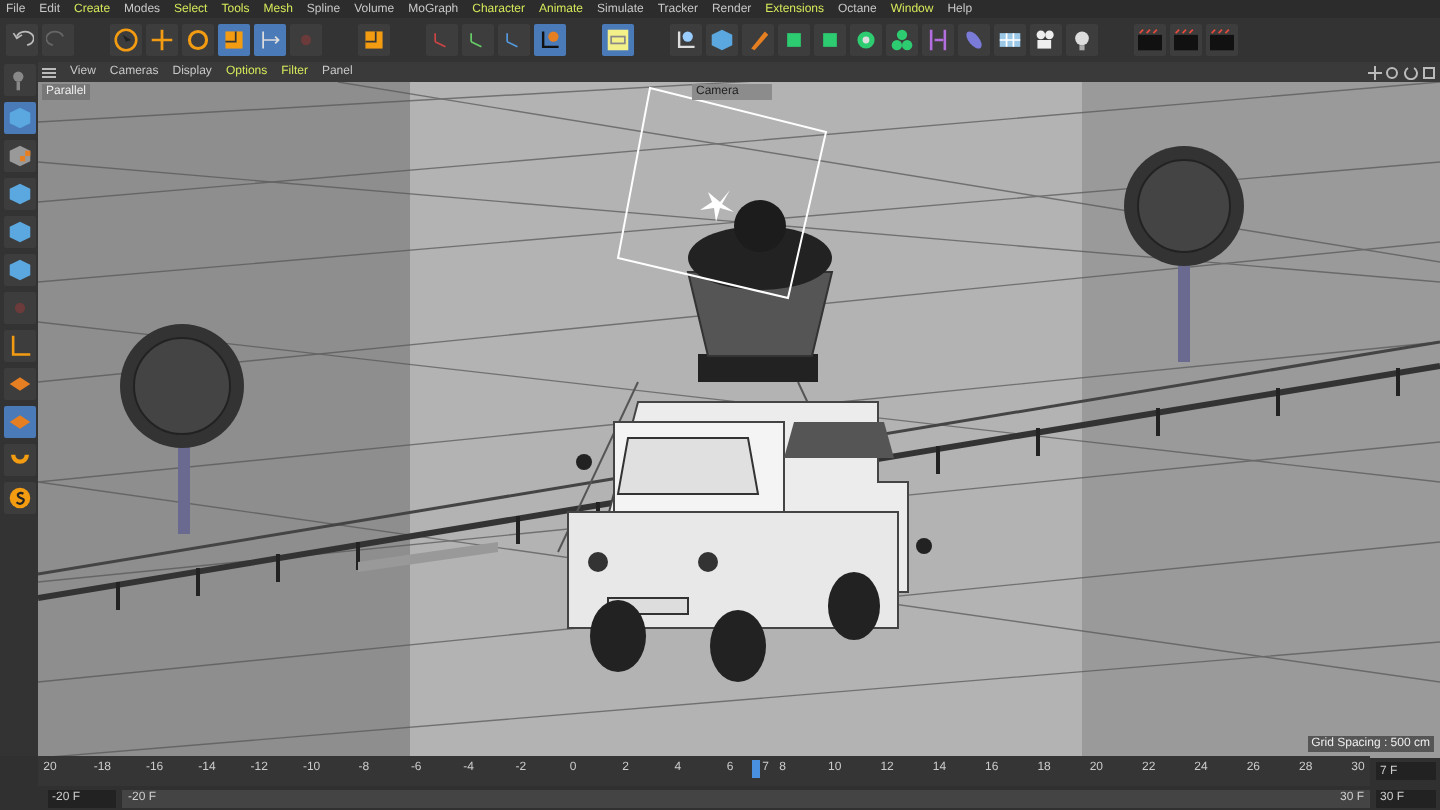 The width and height of the screenshot is (1440, 810). I want to click on ring-button, so click(198, 40).